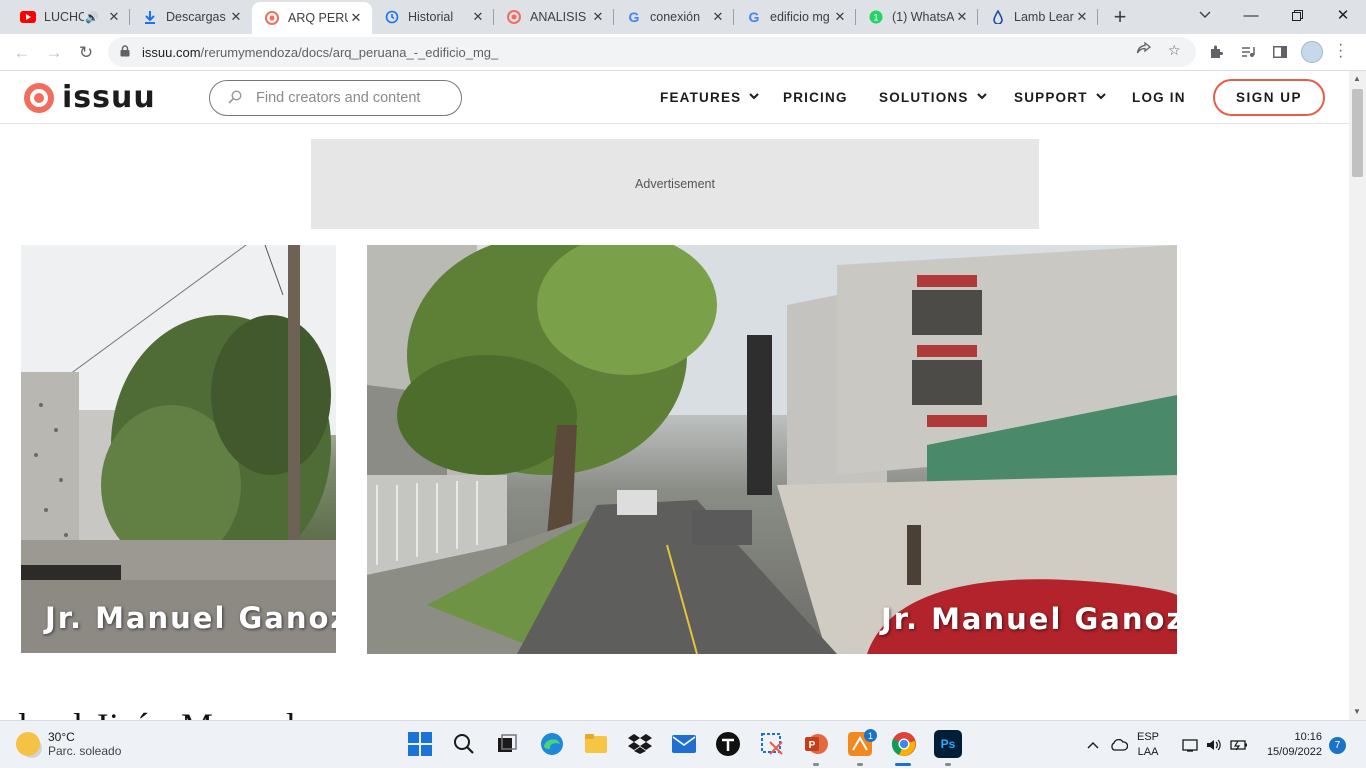 This screenshot has width=1366, height=769. I want to click on nav-pricing: PRICING, so click(815, 97).